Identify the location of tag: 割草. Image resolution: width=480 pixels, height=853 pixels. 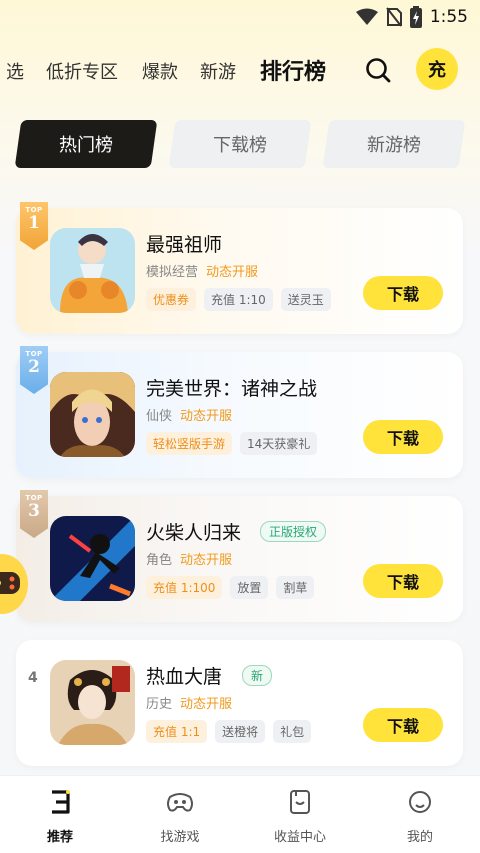
(295, 587).